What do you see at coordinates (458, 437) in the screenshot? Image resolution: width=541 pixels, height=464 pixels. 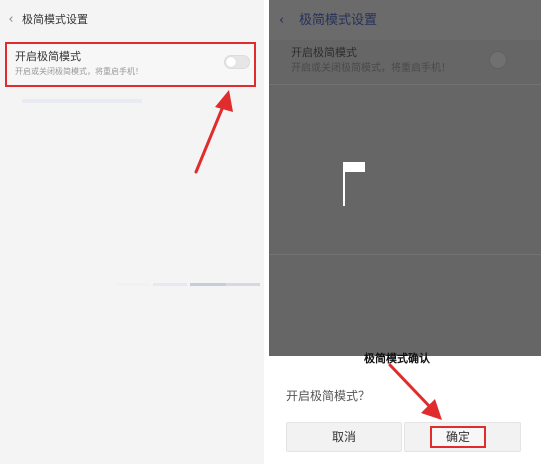 I see `confirm-button-label: 确定` at bounding box center [458, 437].